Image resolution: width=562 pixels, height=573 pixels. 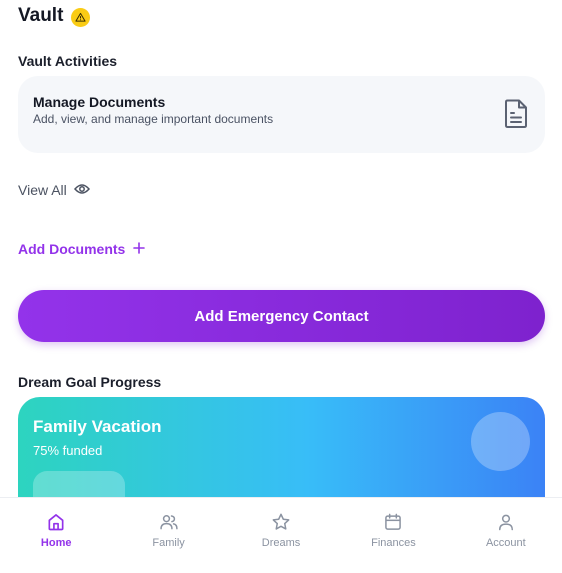 What do you see at coordinates (42, 190) in the screenshot?
I see `view-all-label: View All` at bounding box center [42, 190].